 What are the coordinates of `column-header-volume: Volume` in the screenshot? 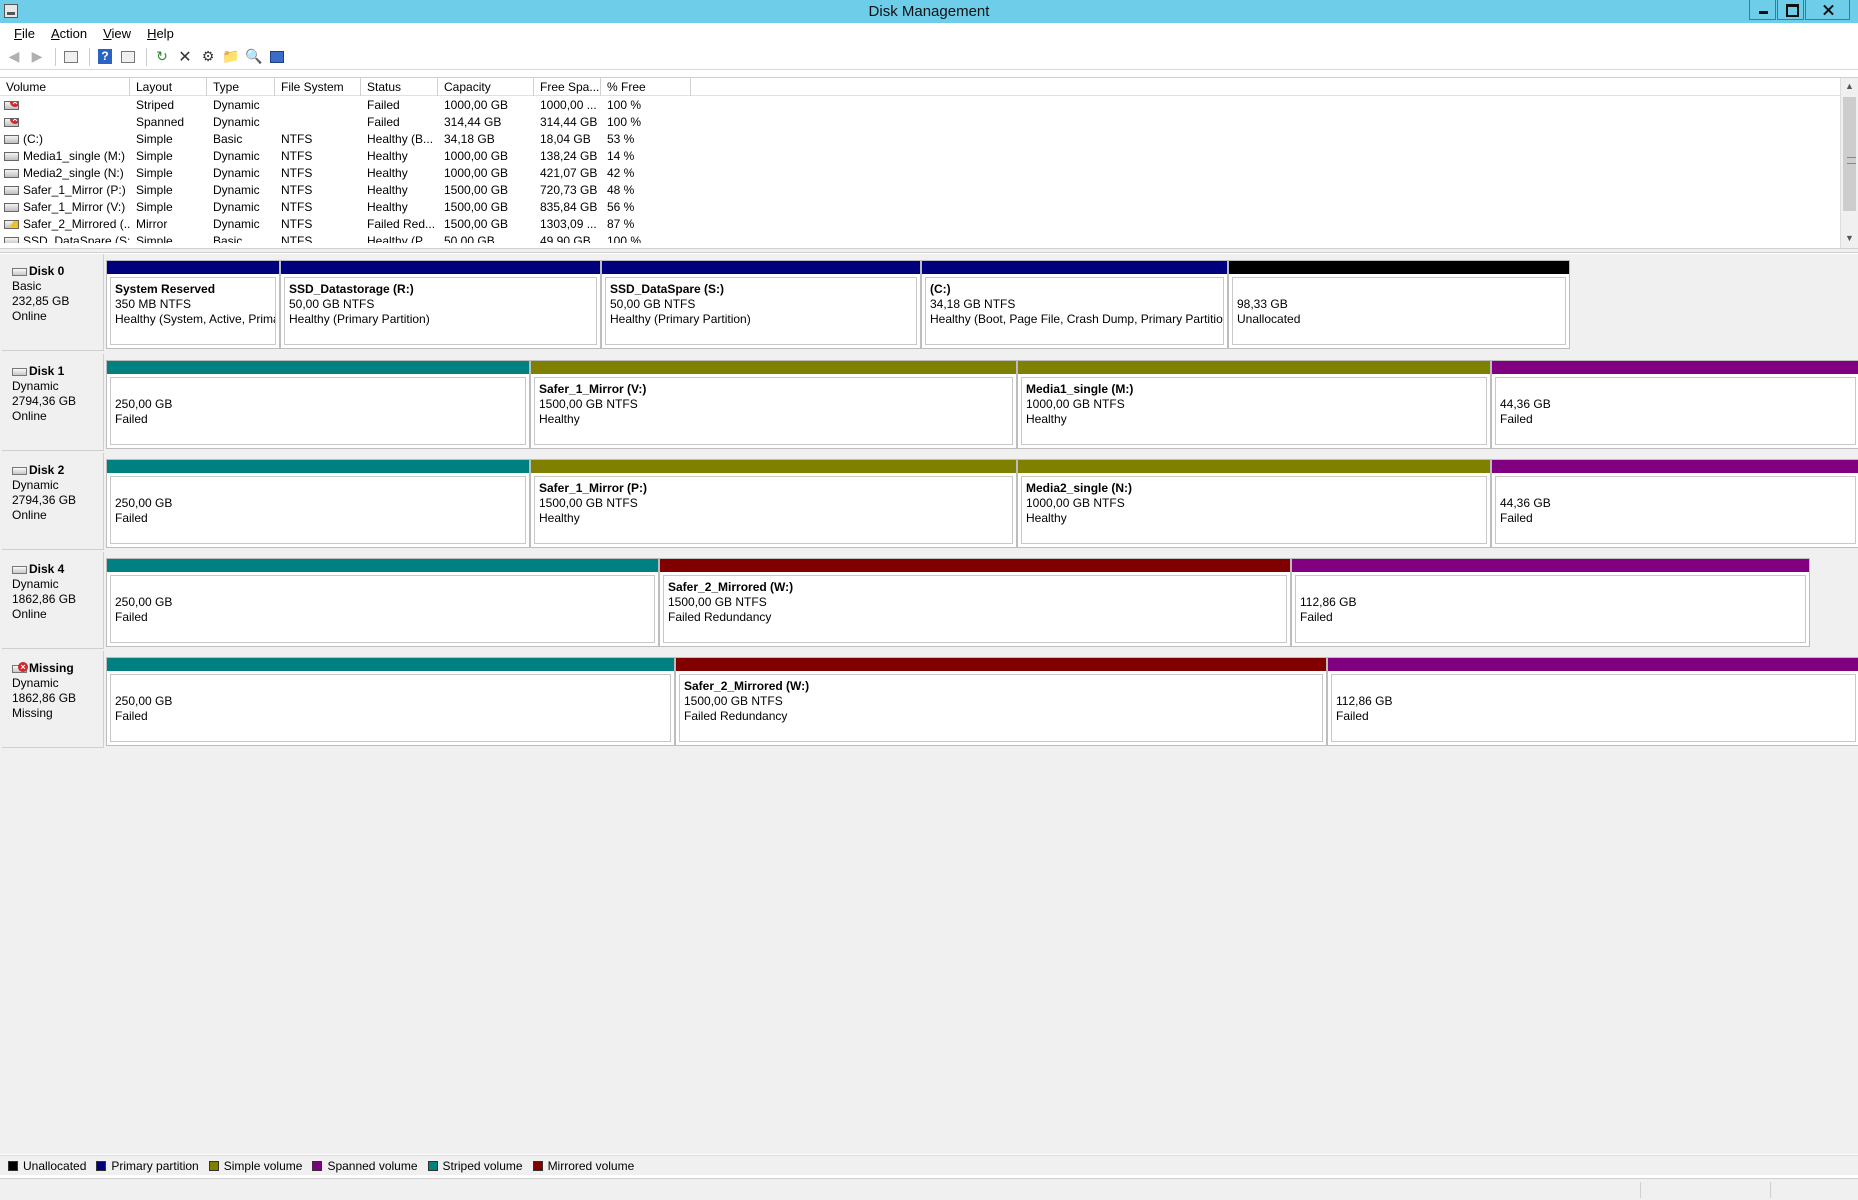 It's located at (65, 87).